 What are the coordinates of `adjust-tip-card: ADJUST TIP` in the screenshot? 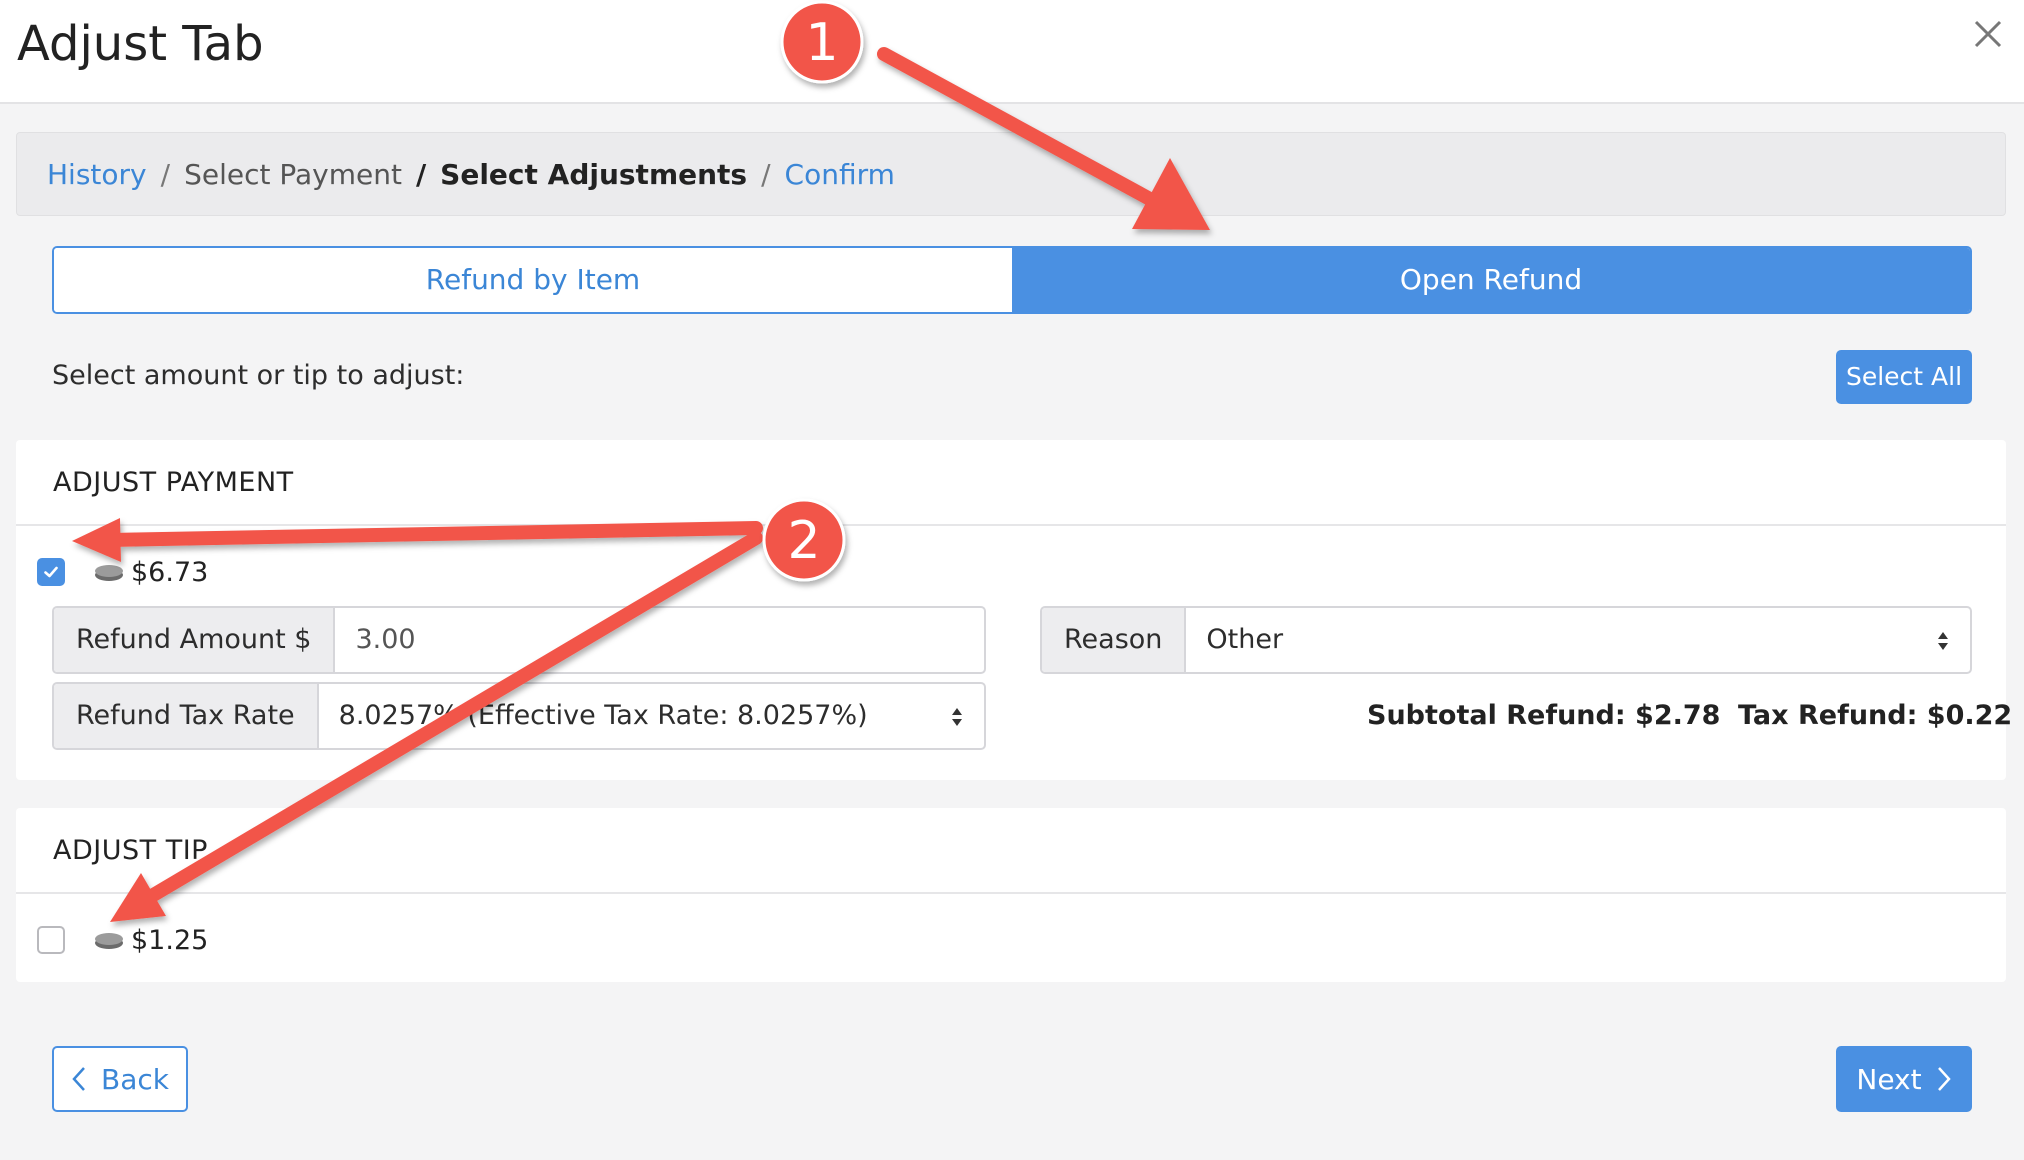 It's located at (1011, 895).